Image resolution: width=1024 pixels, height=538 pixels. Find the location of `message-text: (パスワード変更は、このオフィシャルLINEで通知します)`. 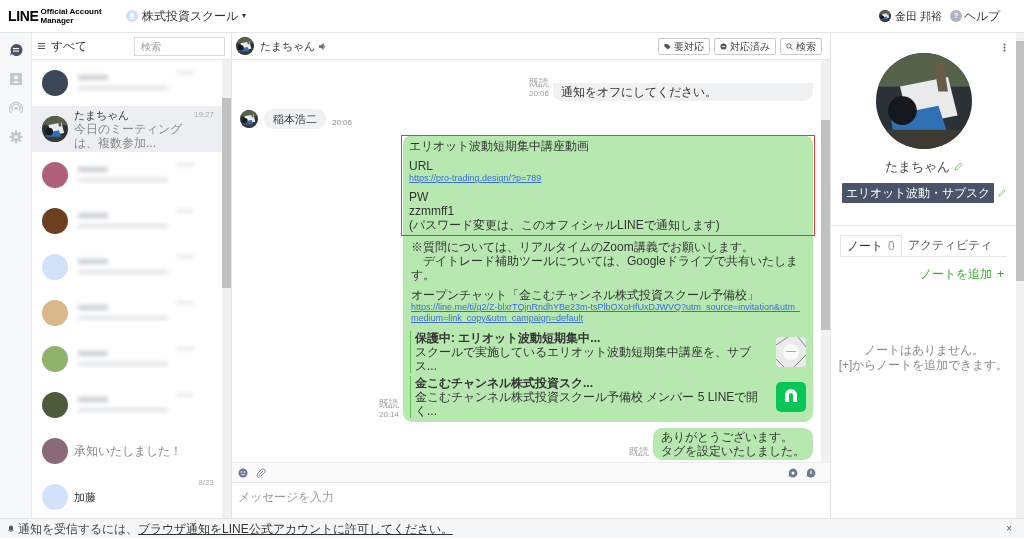

message-text: (パスワード変更は、このオフィシャルLINEで通知します) is located at coordinates (564, 225).